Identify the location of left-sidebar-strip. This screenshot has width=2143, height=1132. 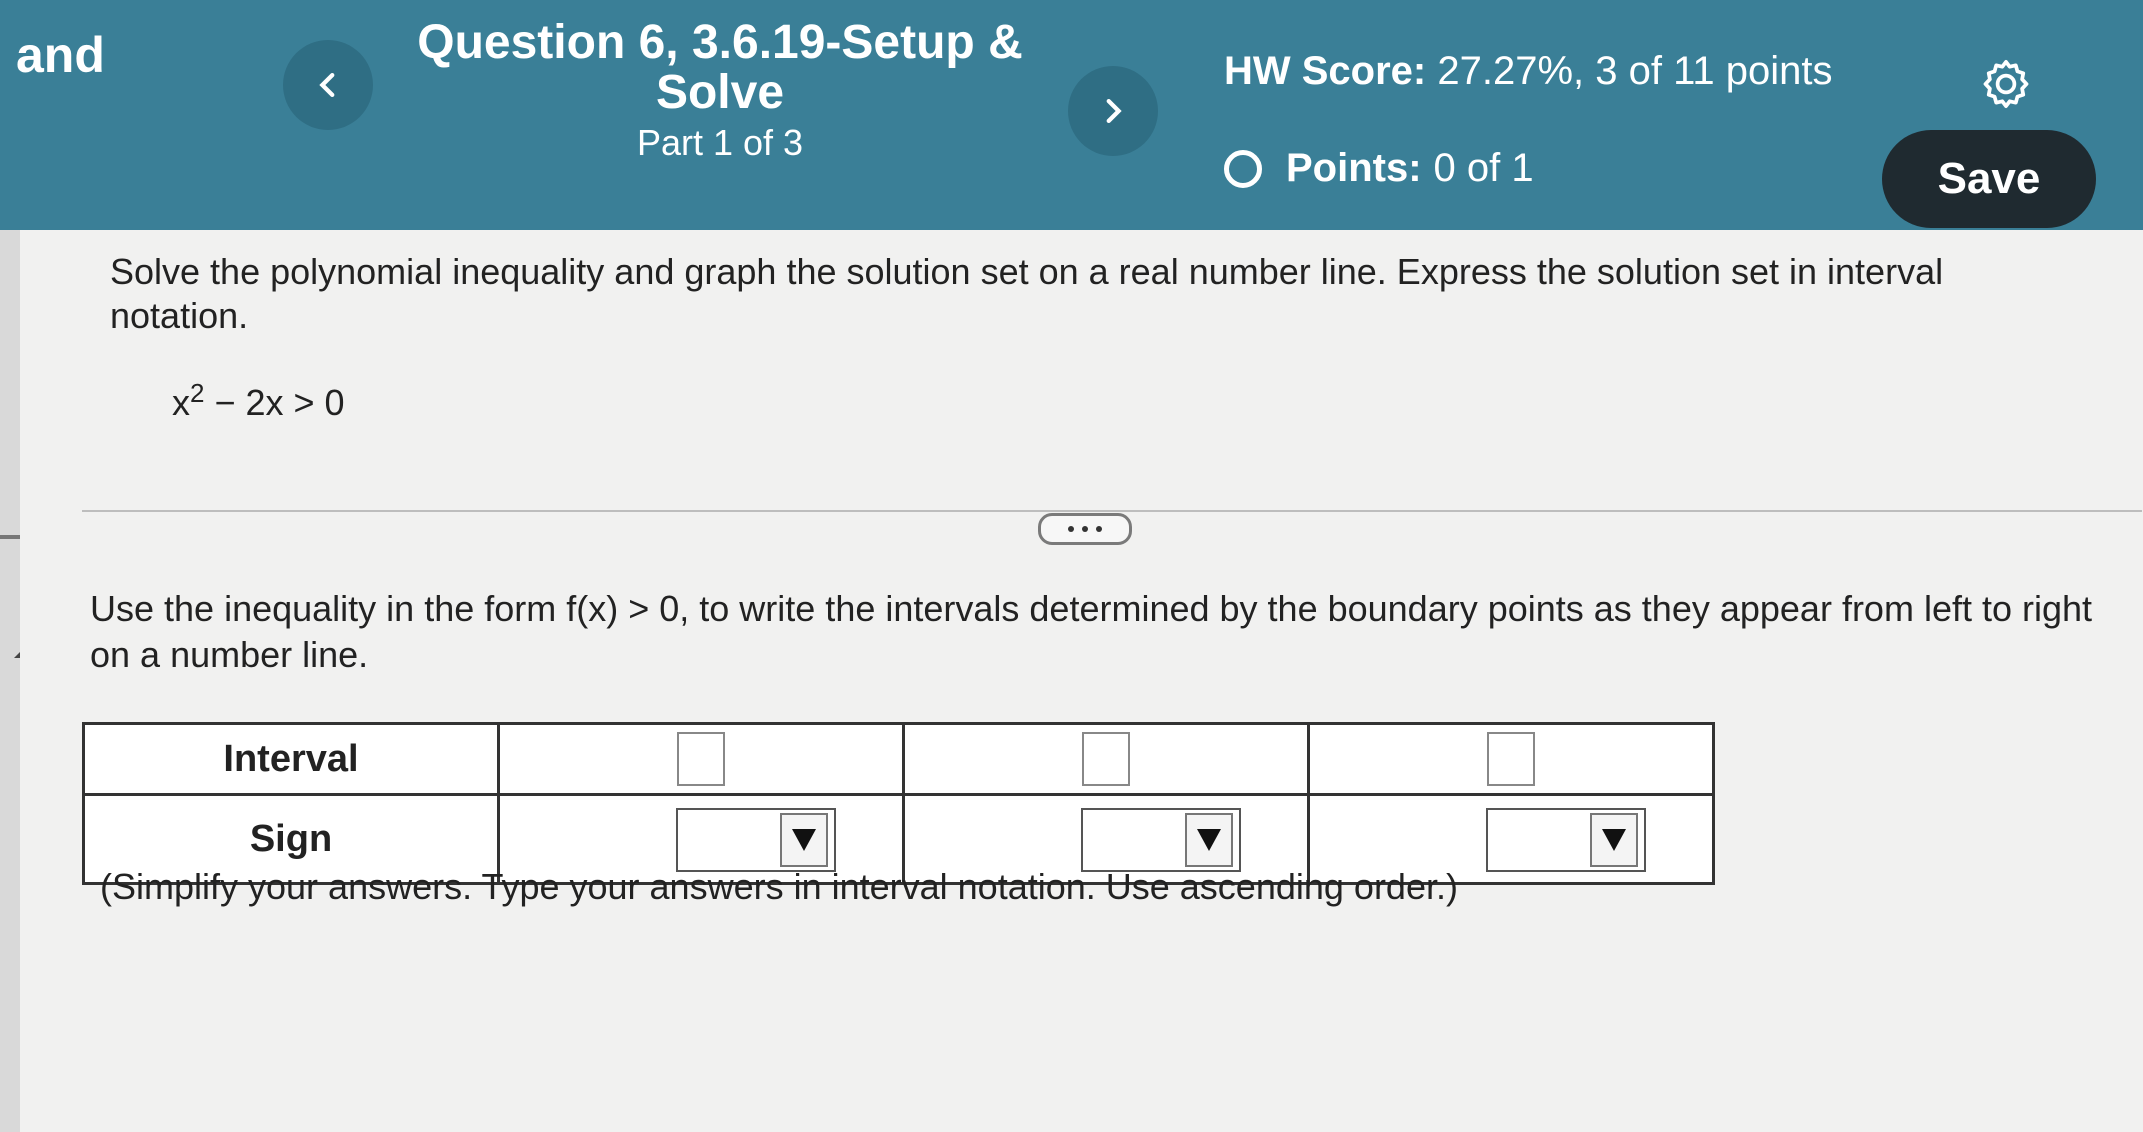
(19, 681).